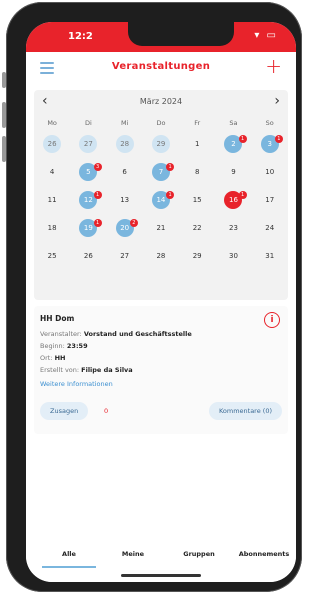 The image size is (320, 595). What do you see at coordinates (53, 358) in the screenshot?
I see `event-place: Ort: HH` at bounding box center [53, 358].